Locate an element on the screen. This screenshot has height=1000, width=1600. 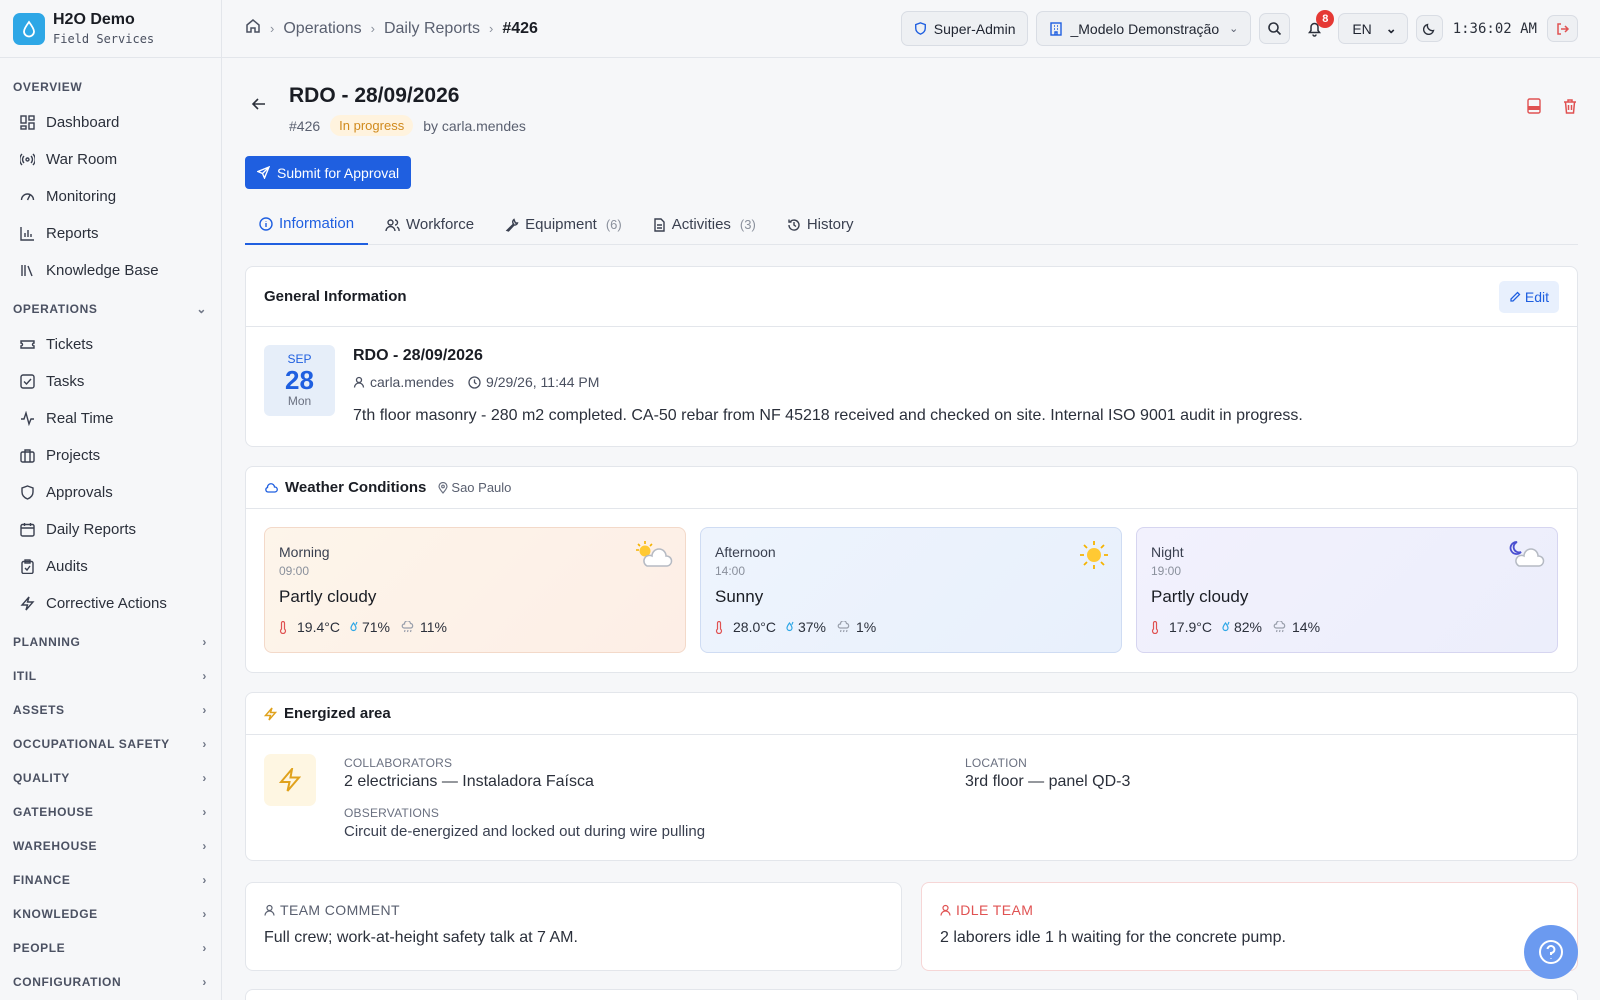
submit-for-approval-button: Submit for Approval is located at coordinates (328, 172).